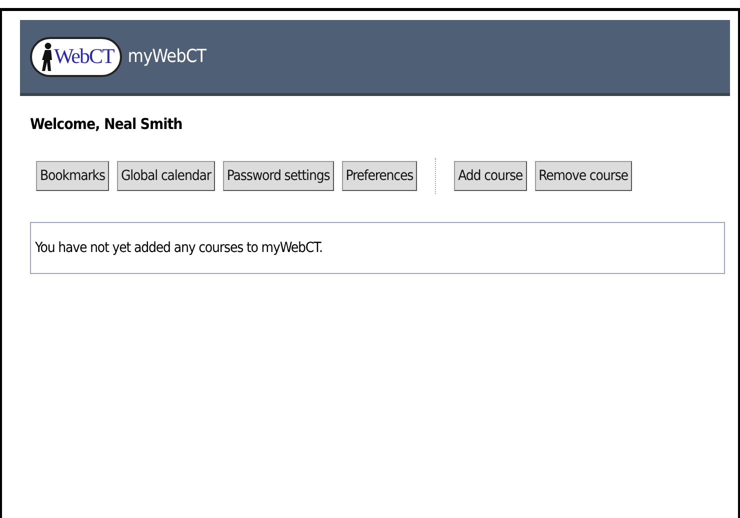  Describe the element at coordinates (72, 176) in the screenshot. I see `toolbar-button: Bookmarks` at that location.